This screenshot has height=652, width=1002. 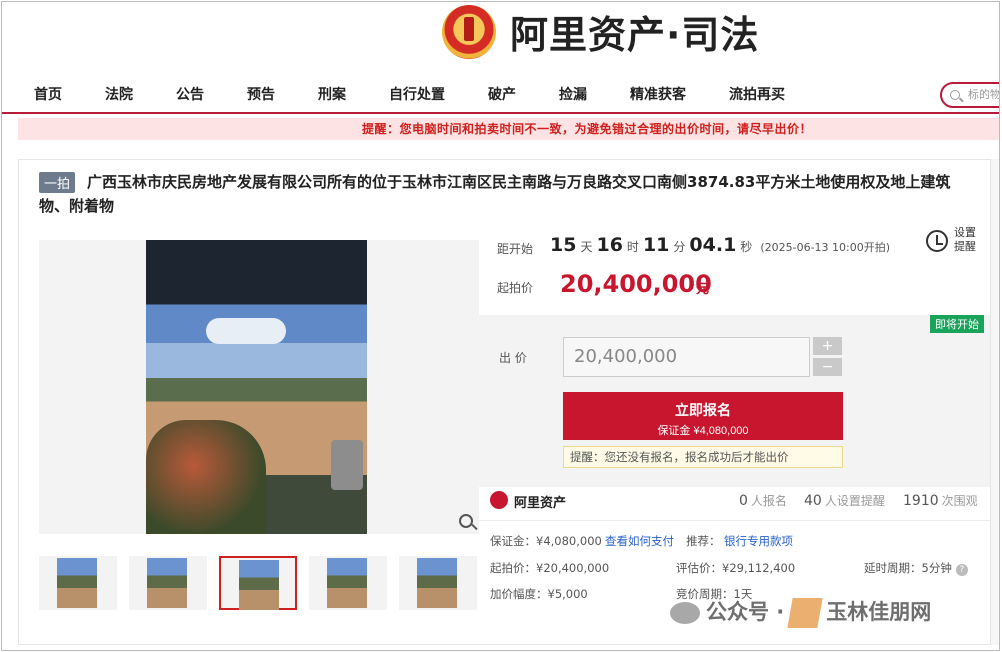 I want to click on brand-title: 阿里资产·司法, so click(x=635, y=35).